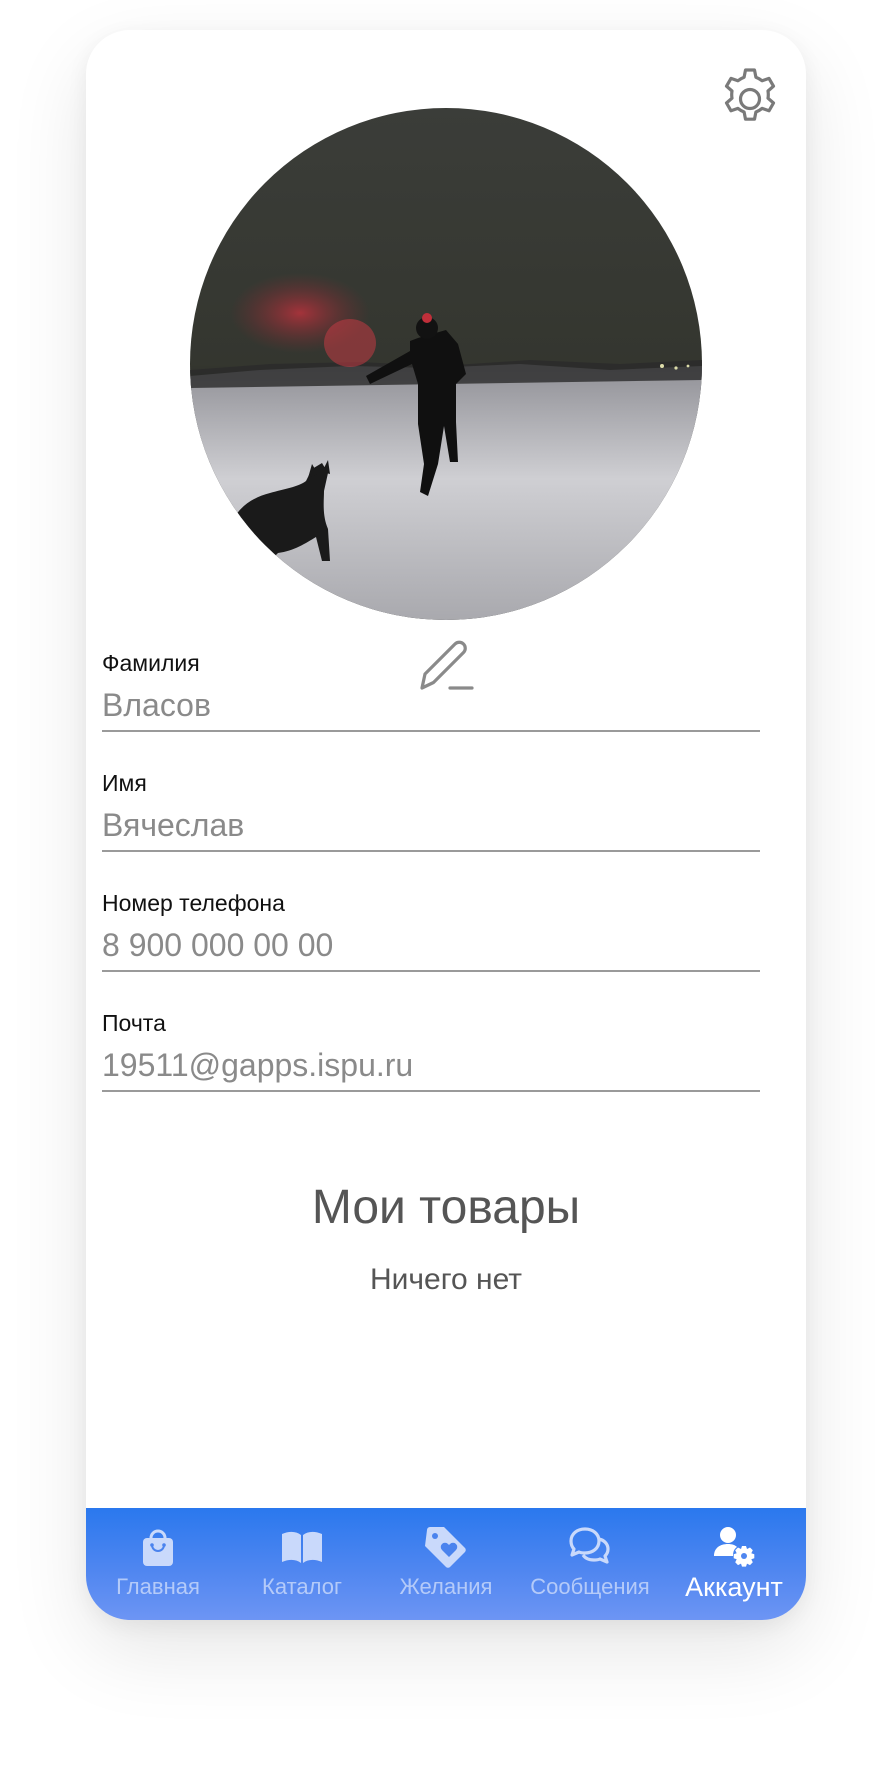 The image size is (892, 1772). What do you see at coordinates (134, 1023) in the screenshot?
I see `email-label: Почта` at bounding box center [134, 1023].